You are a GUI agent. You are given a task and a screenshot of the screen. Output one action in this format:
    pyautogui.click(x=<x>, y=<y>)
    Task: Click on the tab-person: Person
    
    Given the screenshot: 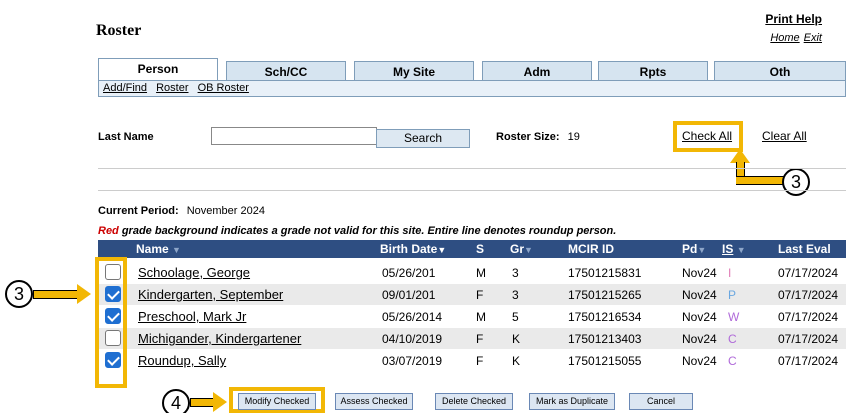 What is the action you would take?
    pyautogui.click(x=158, y=69)
    